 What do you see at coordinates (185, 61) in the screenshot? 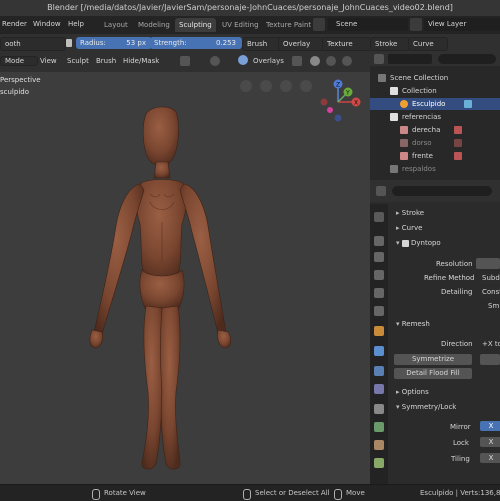
I see `mirror-toggle-icon` at bounding box center [185, 61].